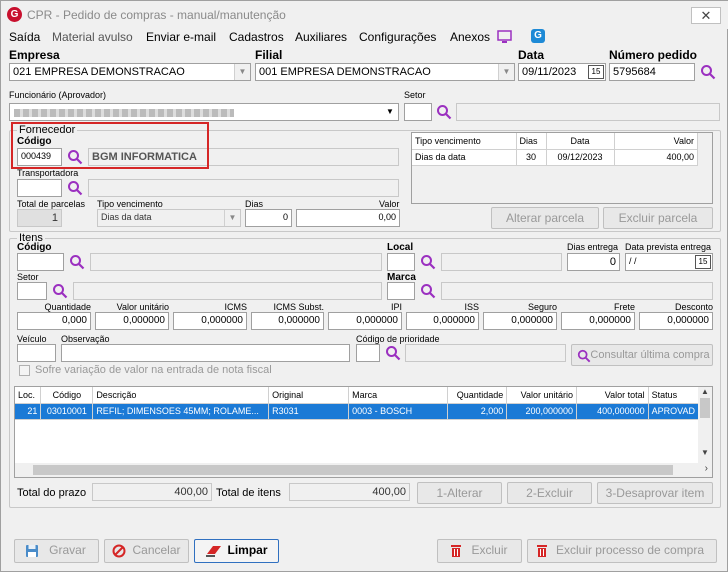  Describe the element at coordinates (470, 37) in the screenshot. I see `menu-anexos: Anexos` at that location.